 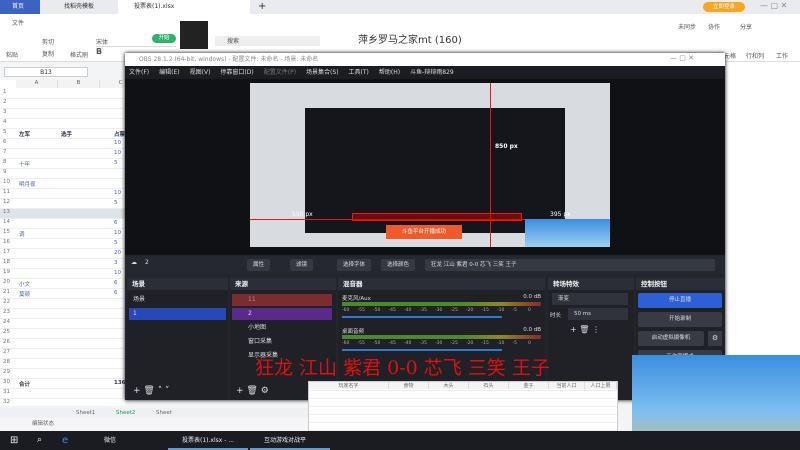 What do you see at coordinates (125, 413) in the screenshot?
I see `sheet-tab-2: Sheet2` at bounding box center [125, 413].